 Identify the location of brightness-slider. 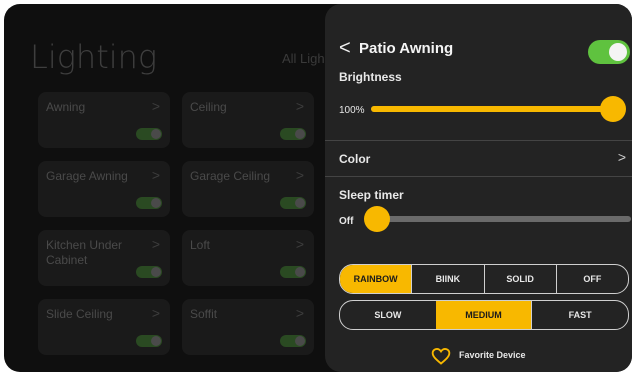
(492, 109).